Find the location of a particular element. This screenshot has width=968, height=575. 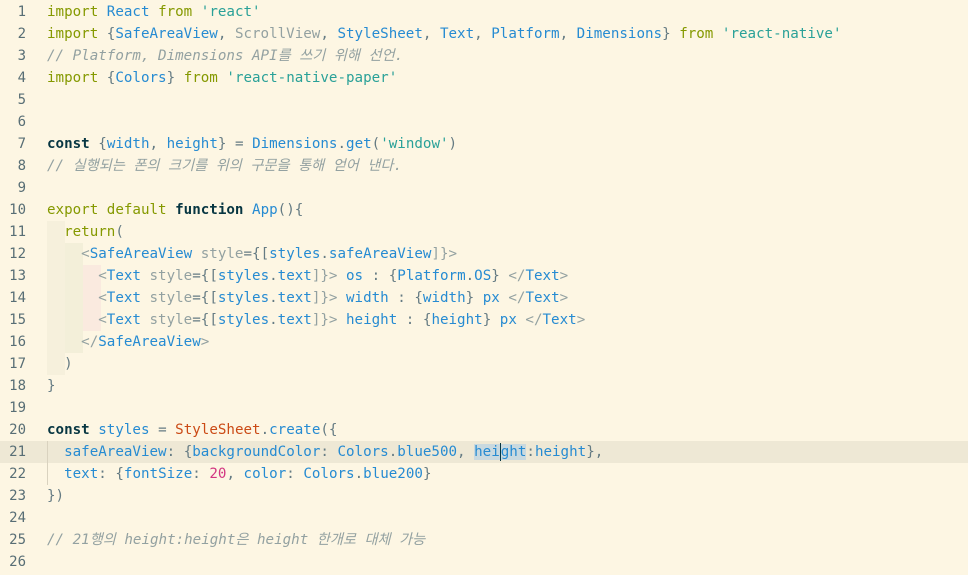

code-line: 1 import React from 'react' is located at coordinates (484, 12).